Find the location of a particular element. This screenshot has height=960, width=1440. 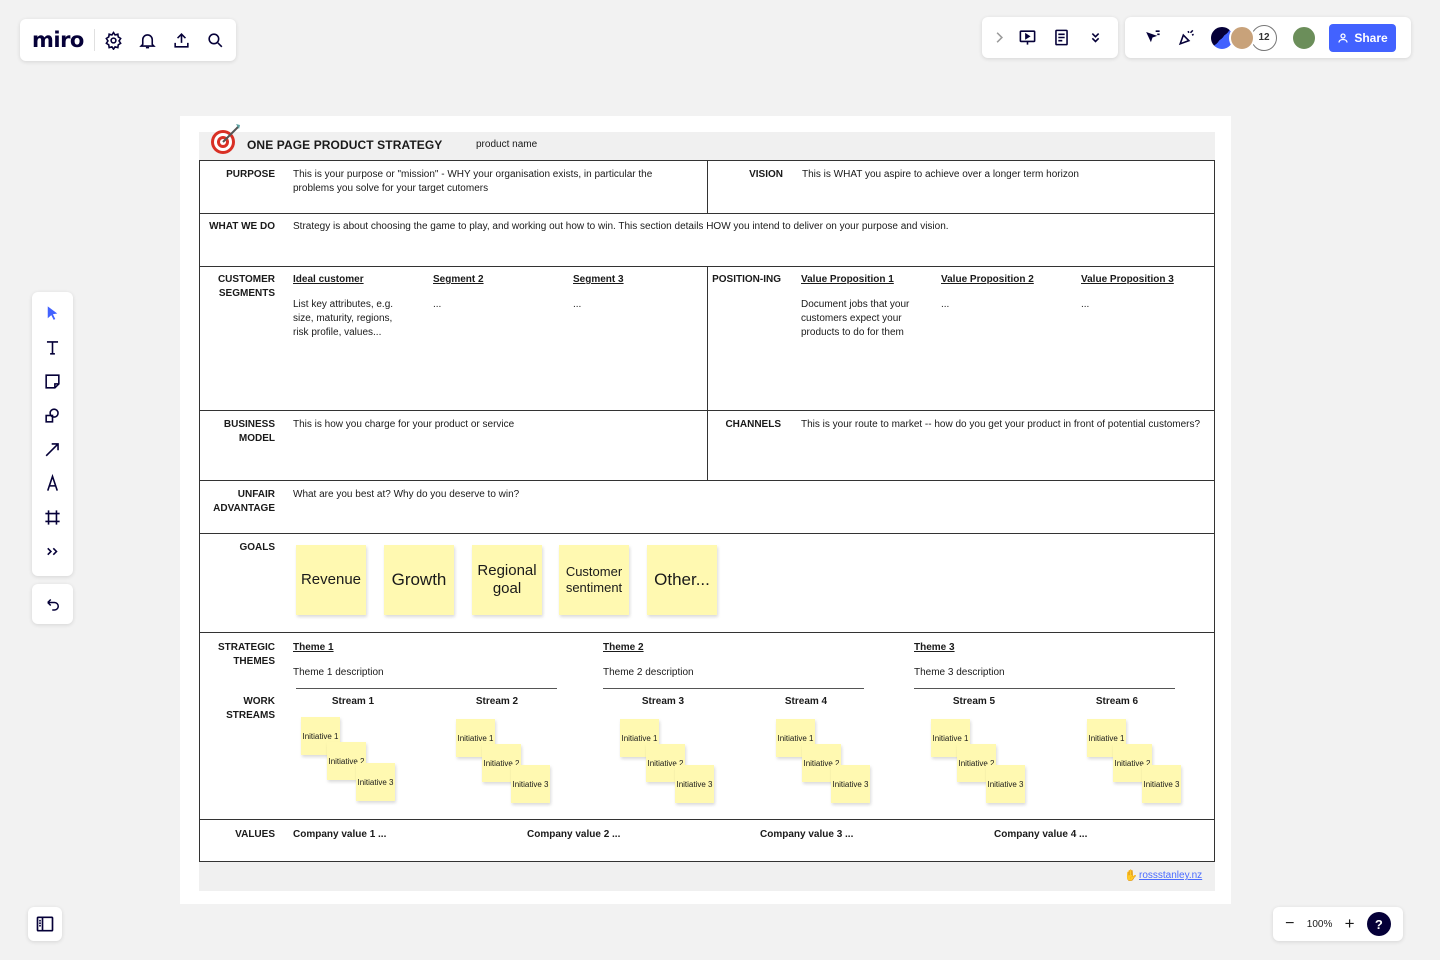

miro-logo: miro is located at coordinates (58, 40).